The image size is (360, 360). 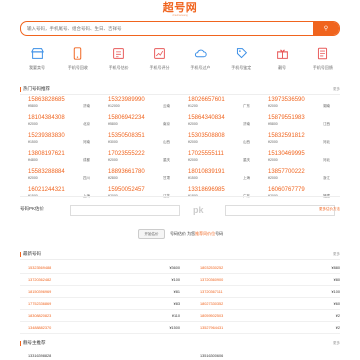 I want to click on number-card: 15350508351 ¥3000 山西, so click(x=140, y=139).